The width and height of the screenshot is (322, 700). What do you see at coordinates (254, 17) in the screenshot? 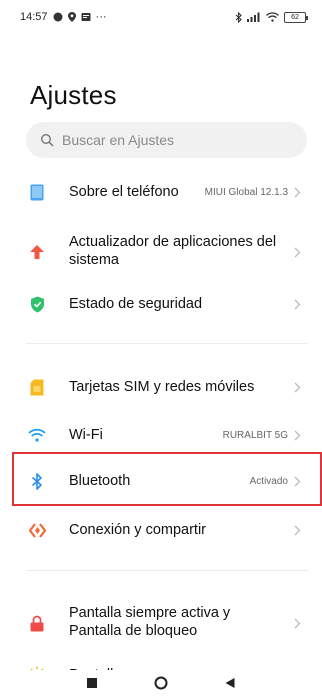
I see `signal-icon` at bounding box center [254, 17].